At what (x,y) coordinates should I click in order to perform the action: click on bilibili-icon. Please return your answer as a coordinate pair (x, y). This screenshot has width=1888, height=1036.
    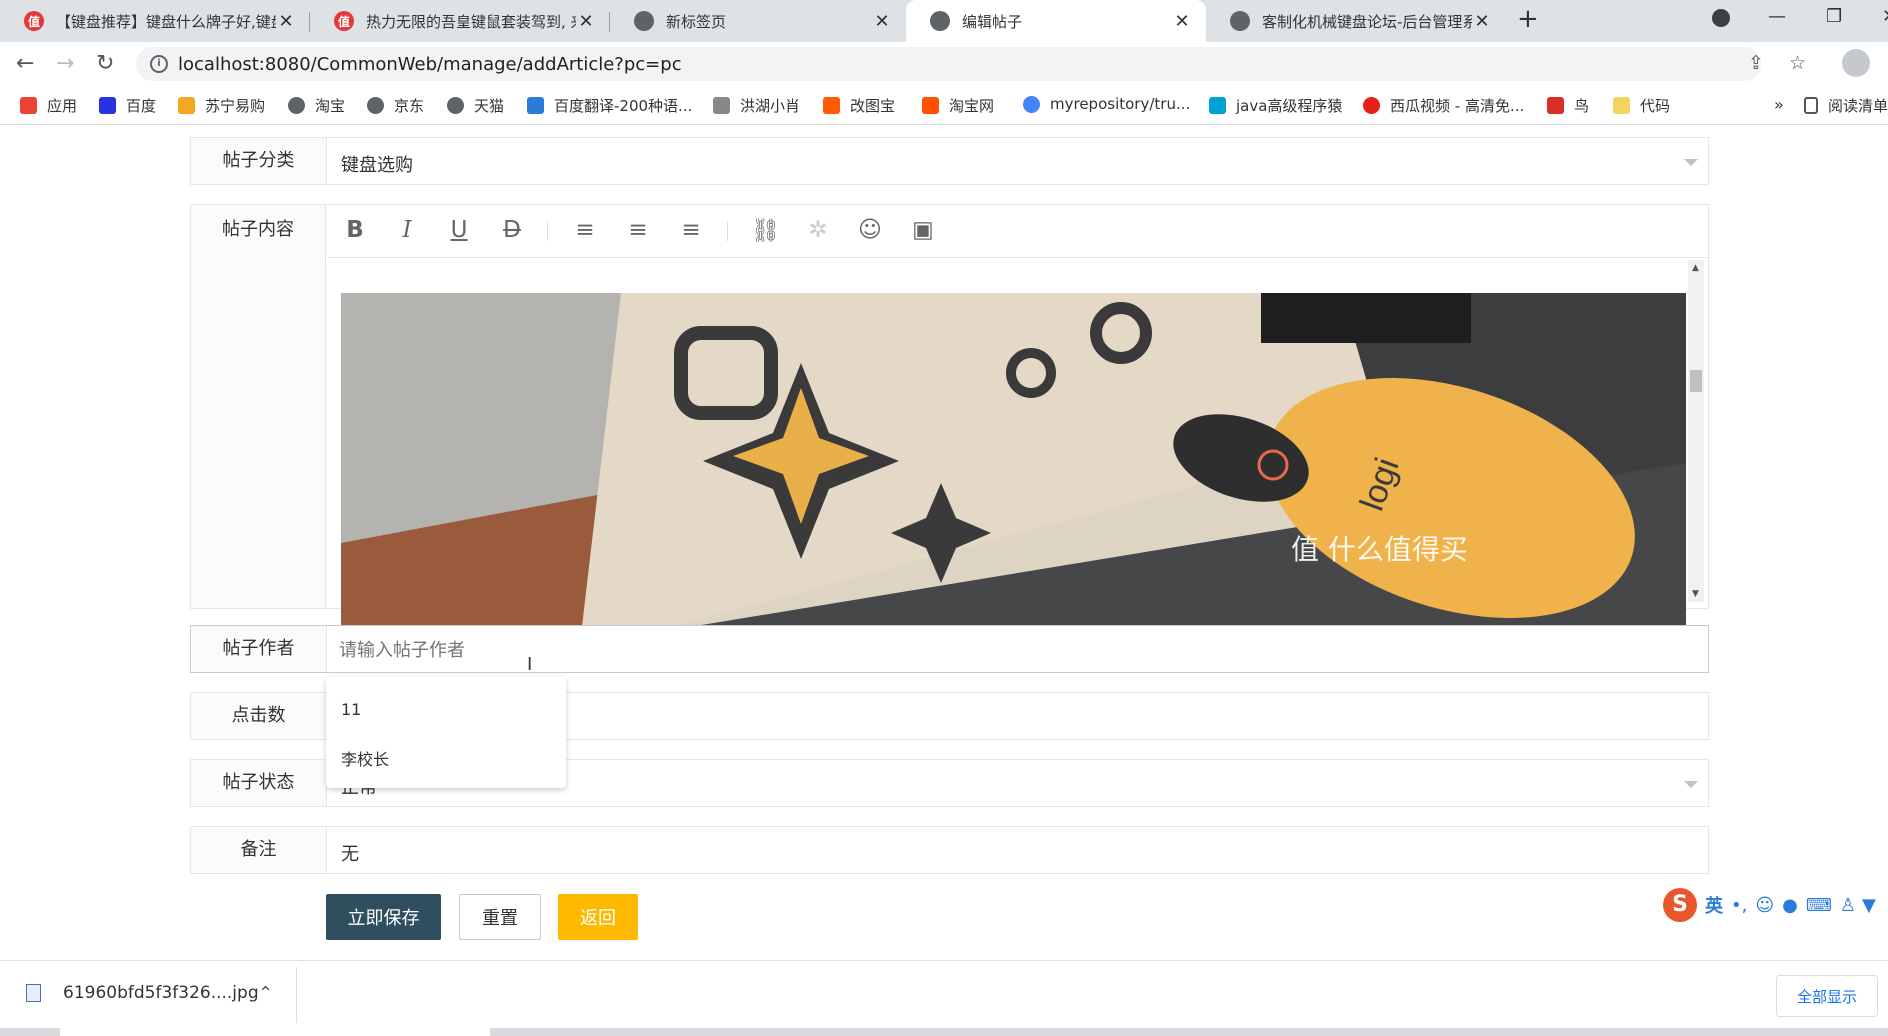
    Looking at the image, I should click on (1217, 105).